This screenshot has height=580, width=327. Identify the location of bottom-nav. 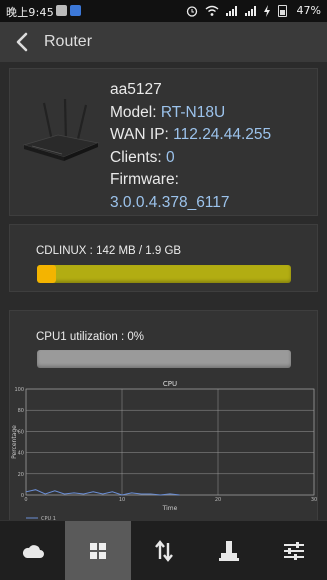
(163, 550).